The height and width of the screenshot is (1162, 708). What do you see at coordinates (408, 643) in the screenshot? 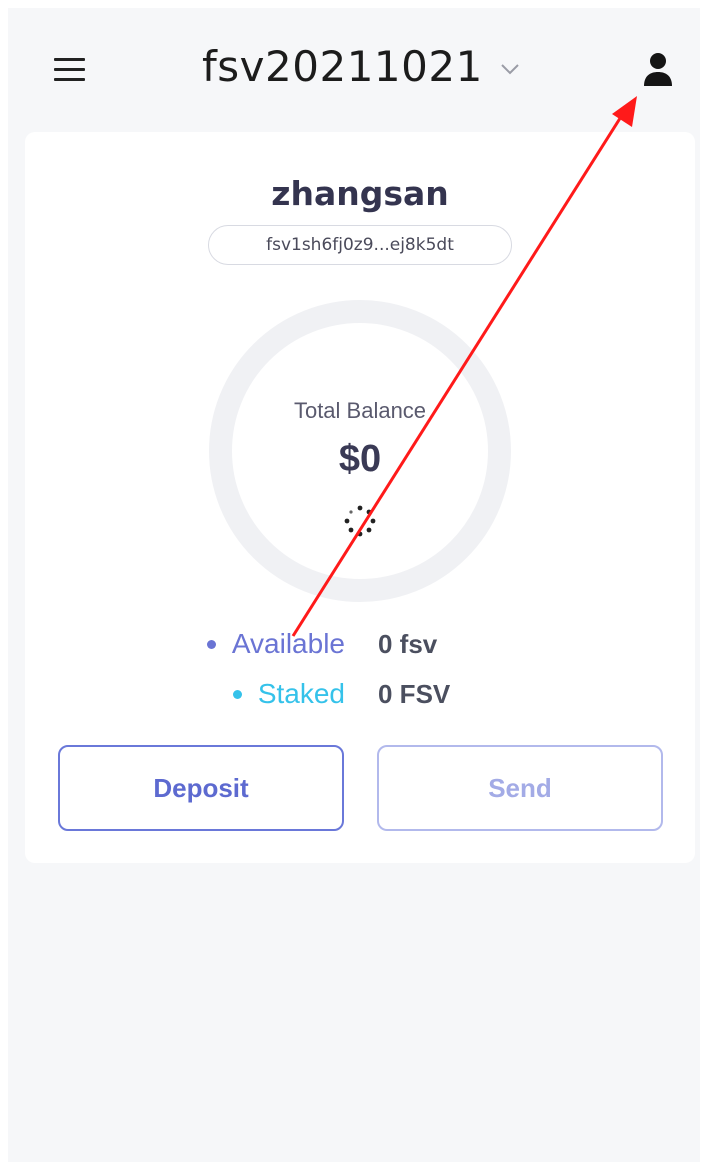
I see `available-value: 0 fsv` at bounding box center [408, 643].